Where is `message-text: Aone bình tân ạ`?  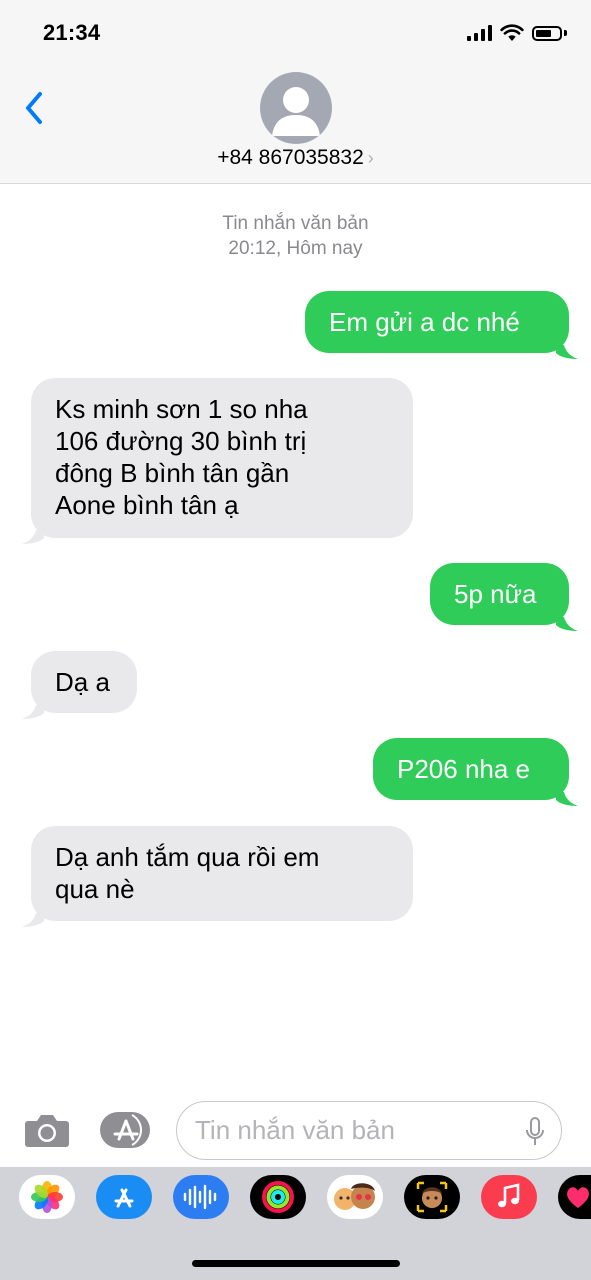
message-text: Aone bình tân ạ is located at coordinates (147, 505).